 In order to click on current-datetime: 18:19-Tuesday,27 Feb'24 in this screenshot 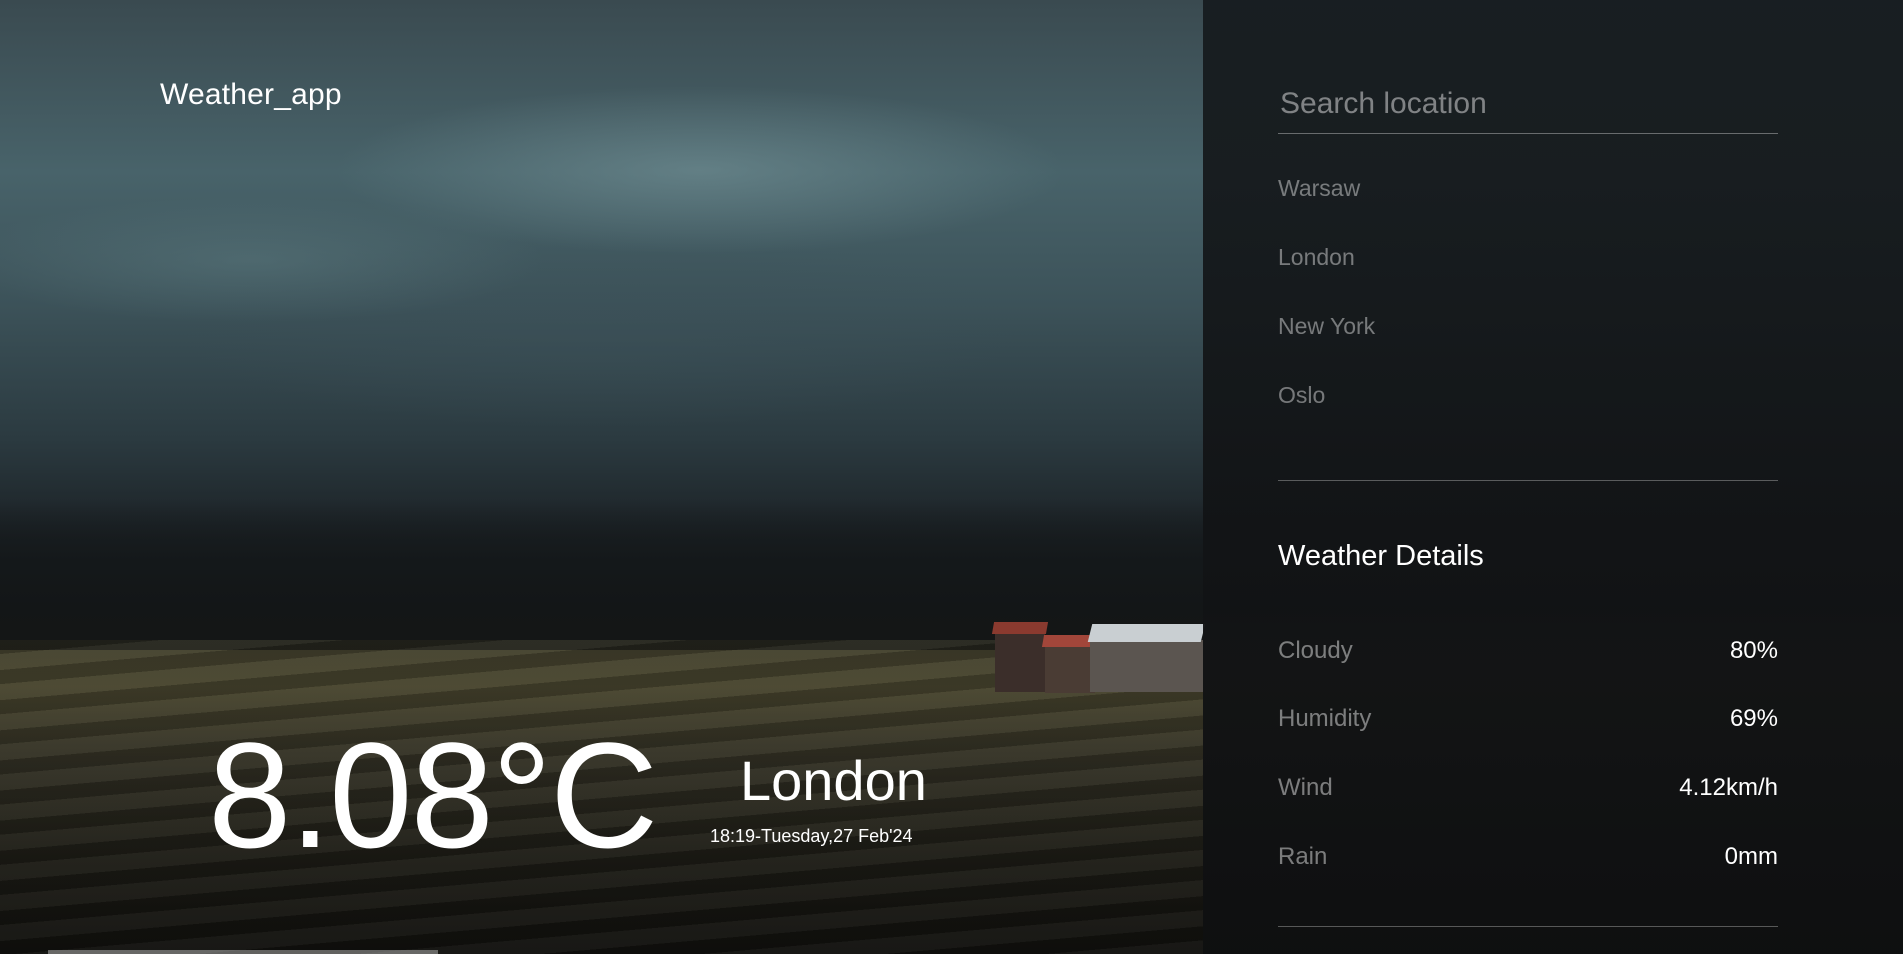, I will do `click(811, 836)`.